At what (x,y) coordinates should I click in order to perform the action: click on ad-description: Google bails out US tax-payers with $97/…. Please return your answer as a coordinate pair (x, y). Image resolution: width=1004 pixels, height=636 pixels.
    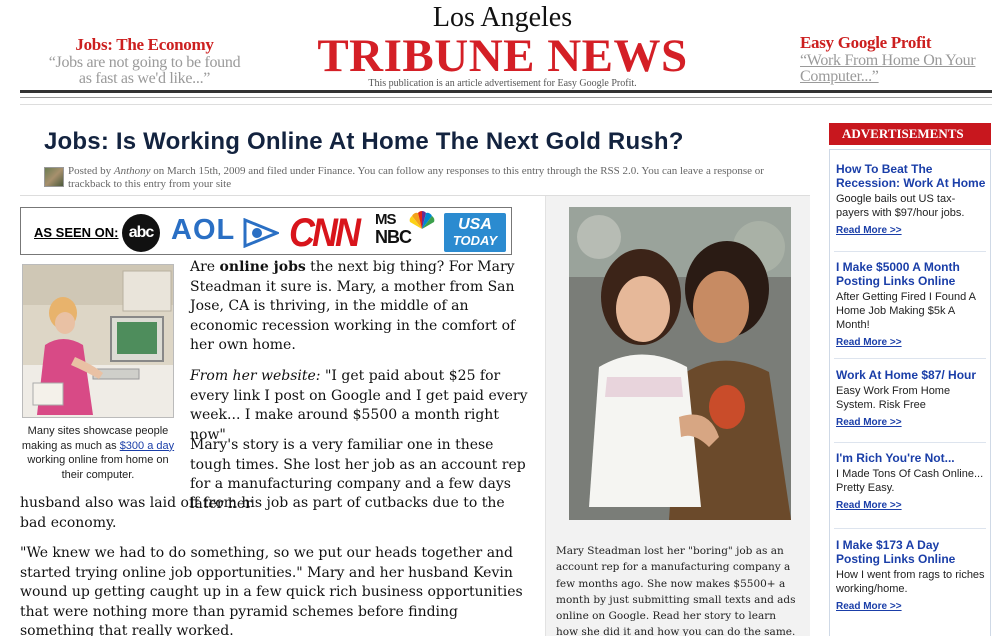
    Looking at the image, I should click on (900, 206).